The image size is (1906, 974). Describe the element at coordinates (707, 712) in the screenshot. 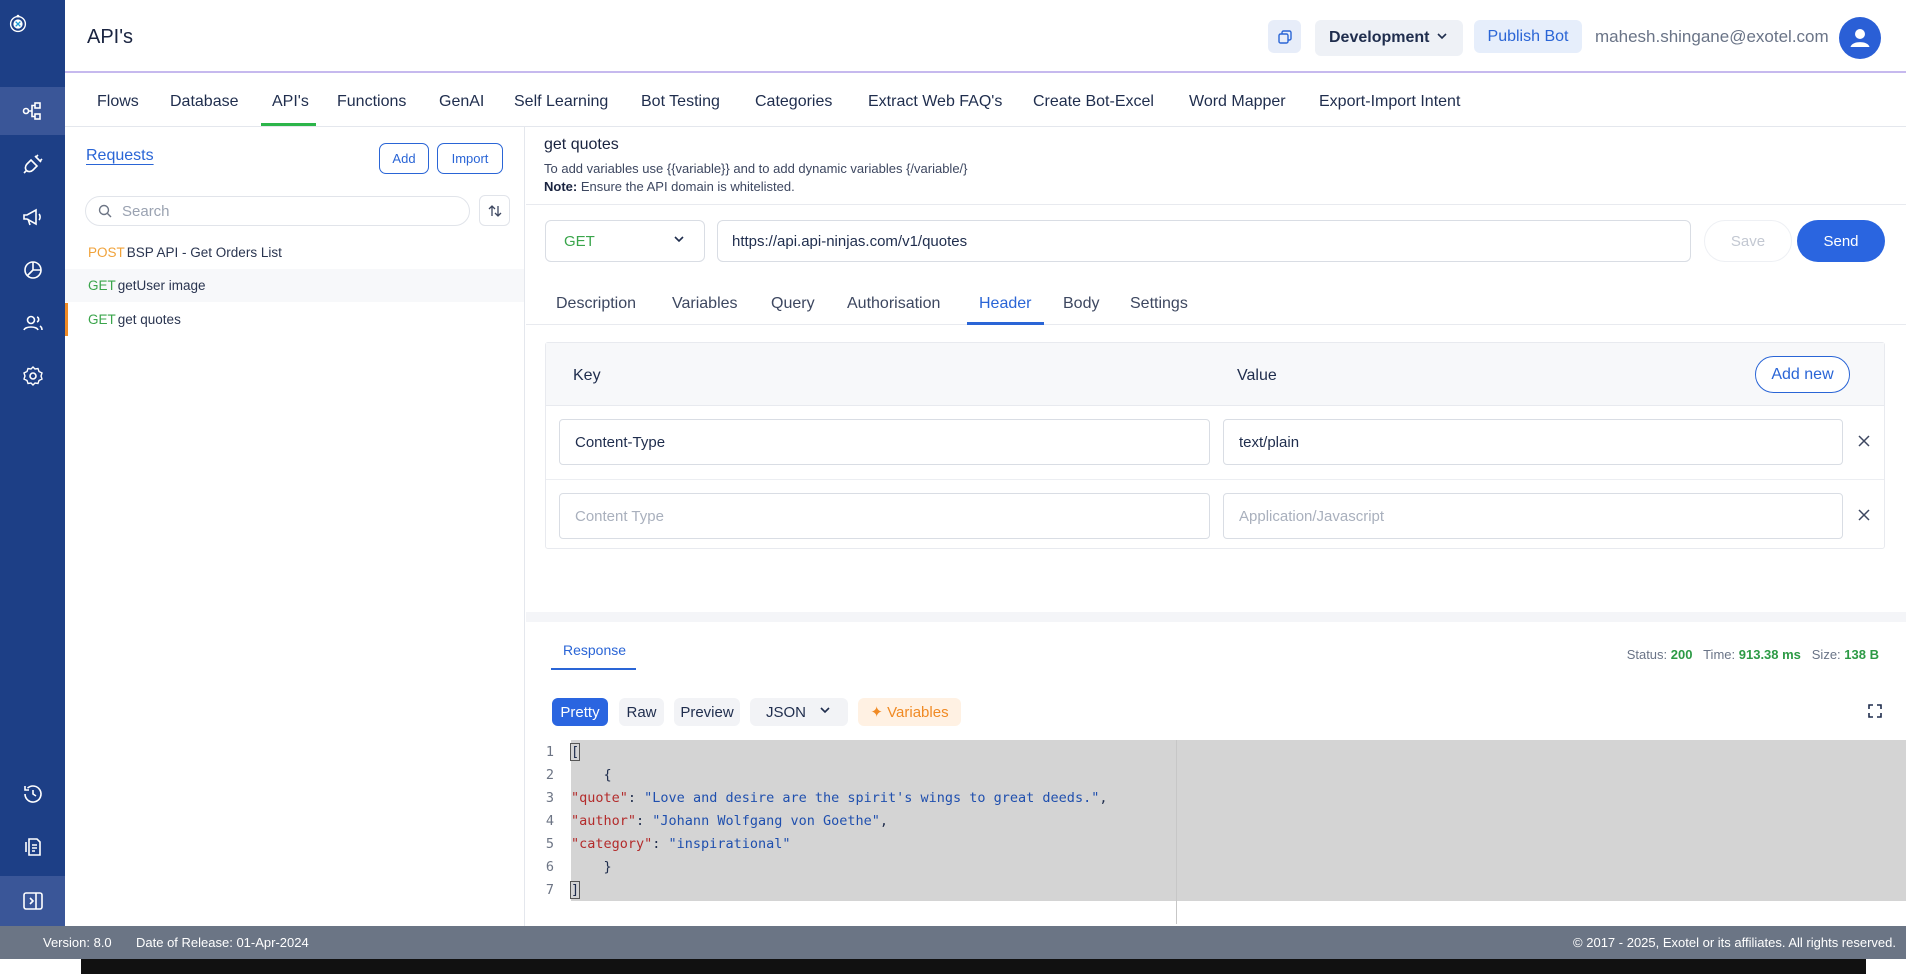

I see `preview-button: Preview` at that location.